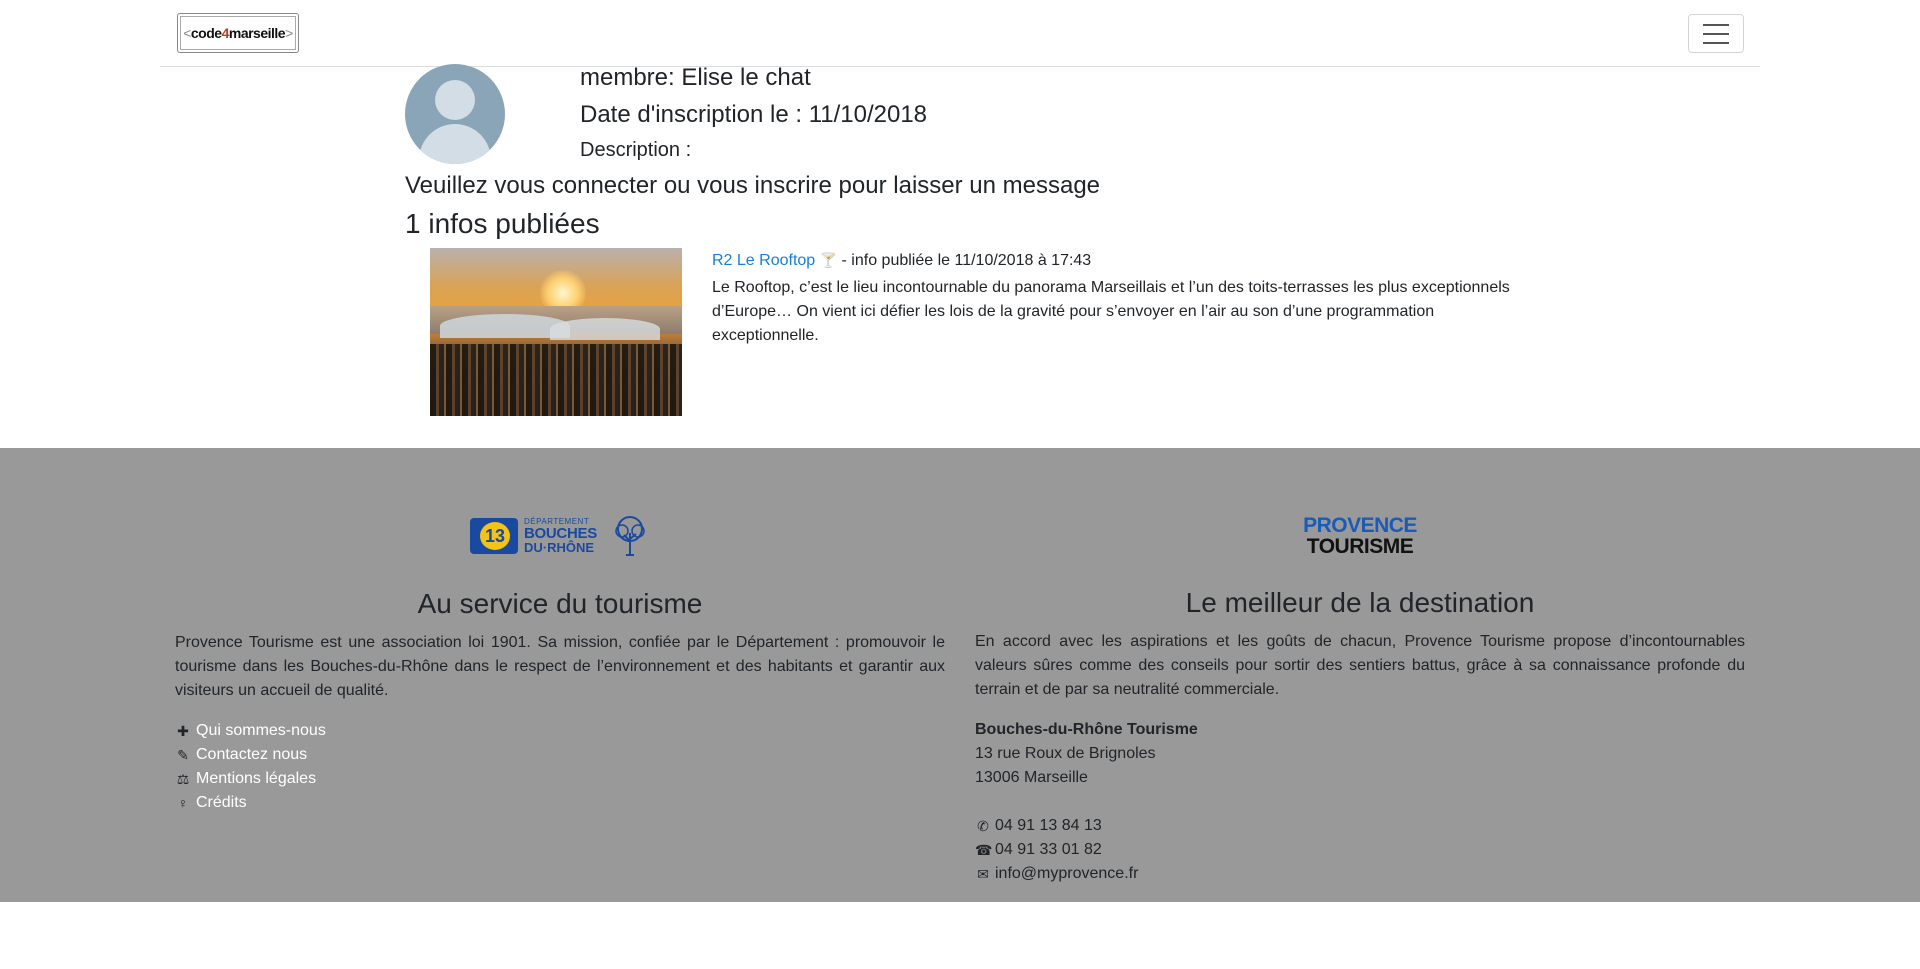 The width and height of the screenshot is (1920, 969). What do you see at coordinates (960, 33) in the screenshot?
I see `navbar: < code 4 marseille >` at bounding box center [960, 33].